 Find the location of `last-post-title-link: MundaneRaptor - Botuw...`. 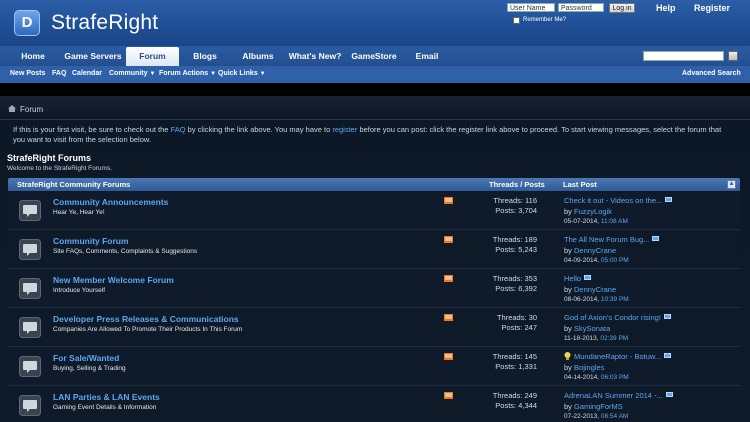

last-post-title-link: MundaneRaptor - Botuw... is located at coordinates (618, 356).